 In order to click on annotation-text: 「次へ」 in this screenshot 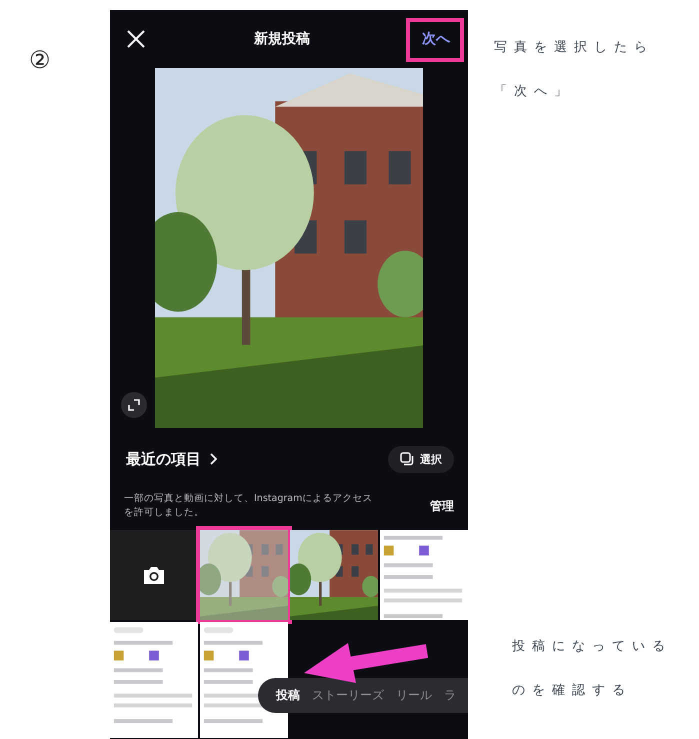, I will do `click(534, 91)`.